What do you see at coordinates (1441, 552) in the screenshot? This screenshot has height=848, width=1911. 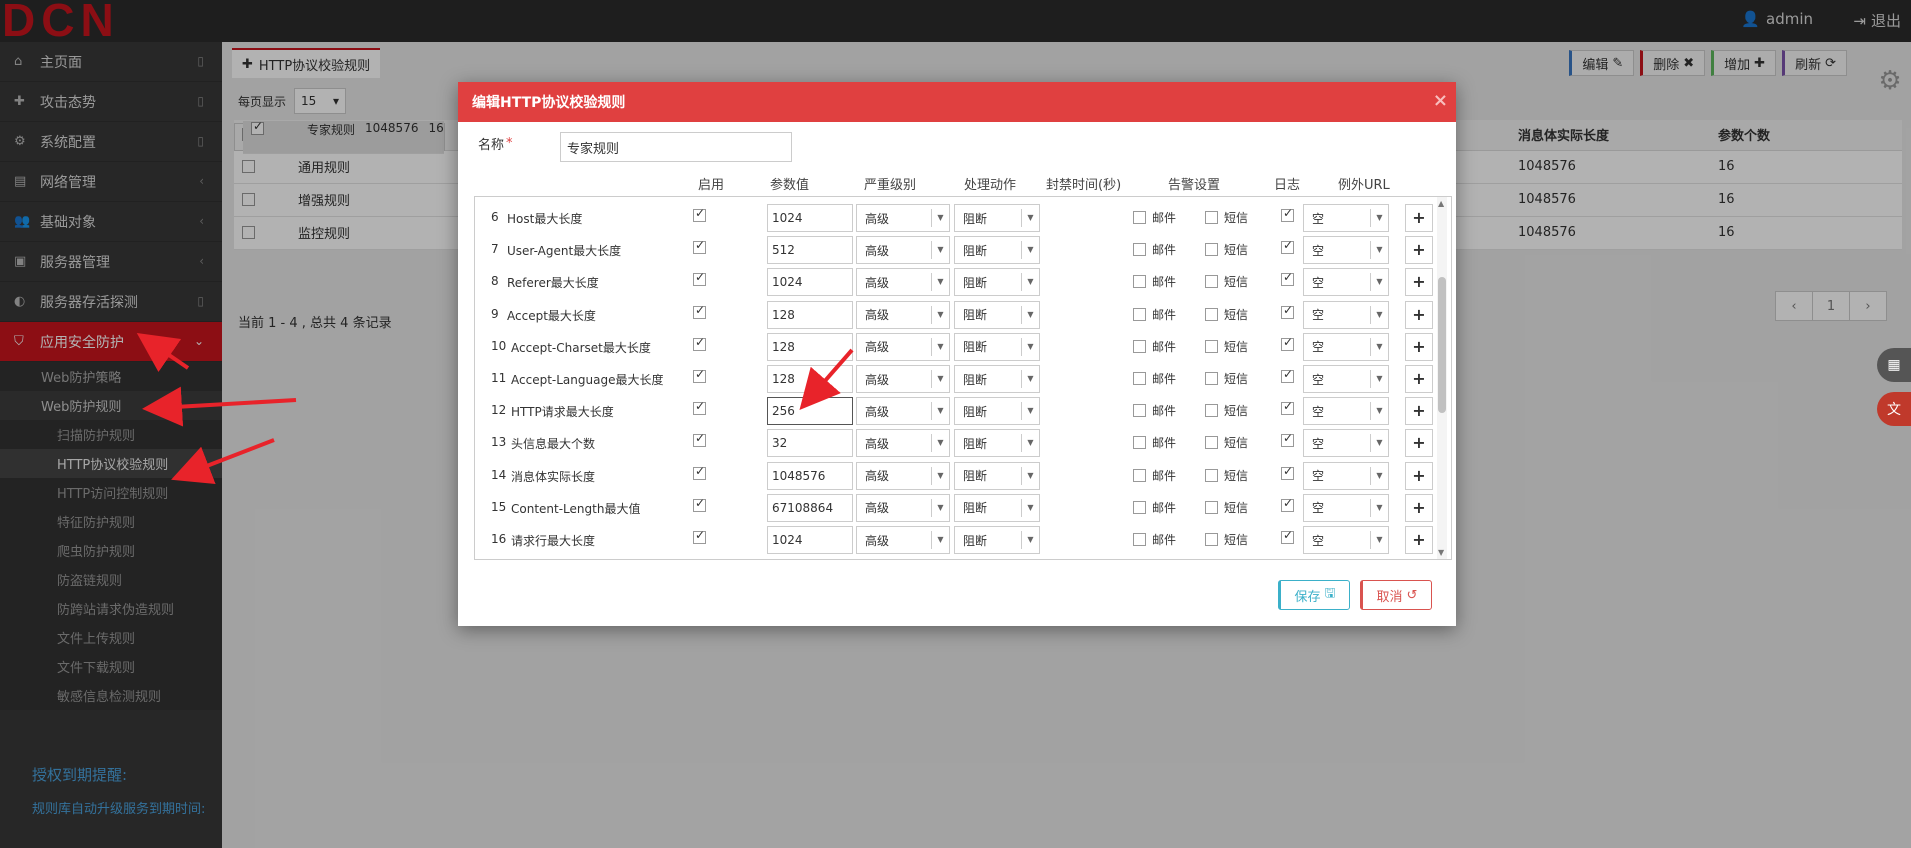 I see `scroll-down-icon: ▼` at bounding box center [1441, 552].